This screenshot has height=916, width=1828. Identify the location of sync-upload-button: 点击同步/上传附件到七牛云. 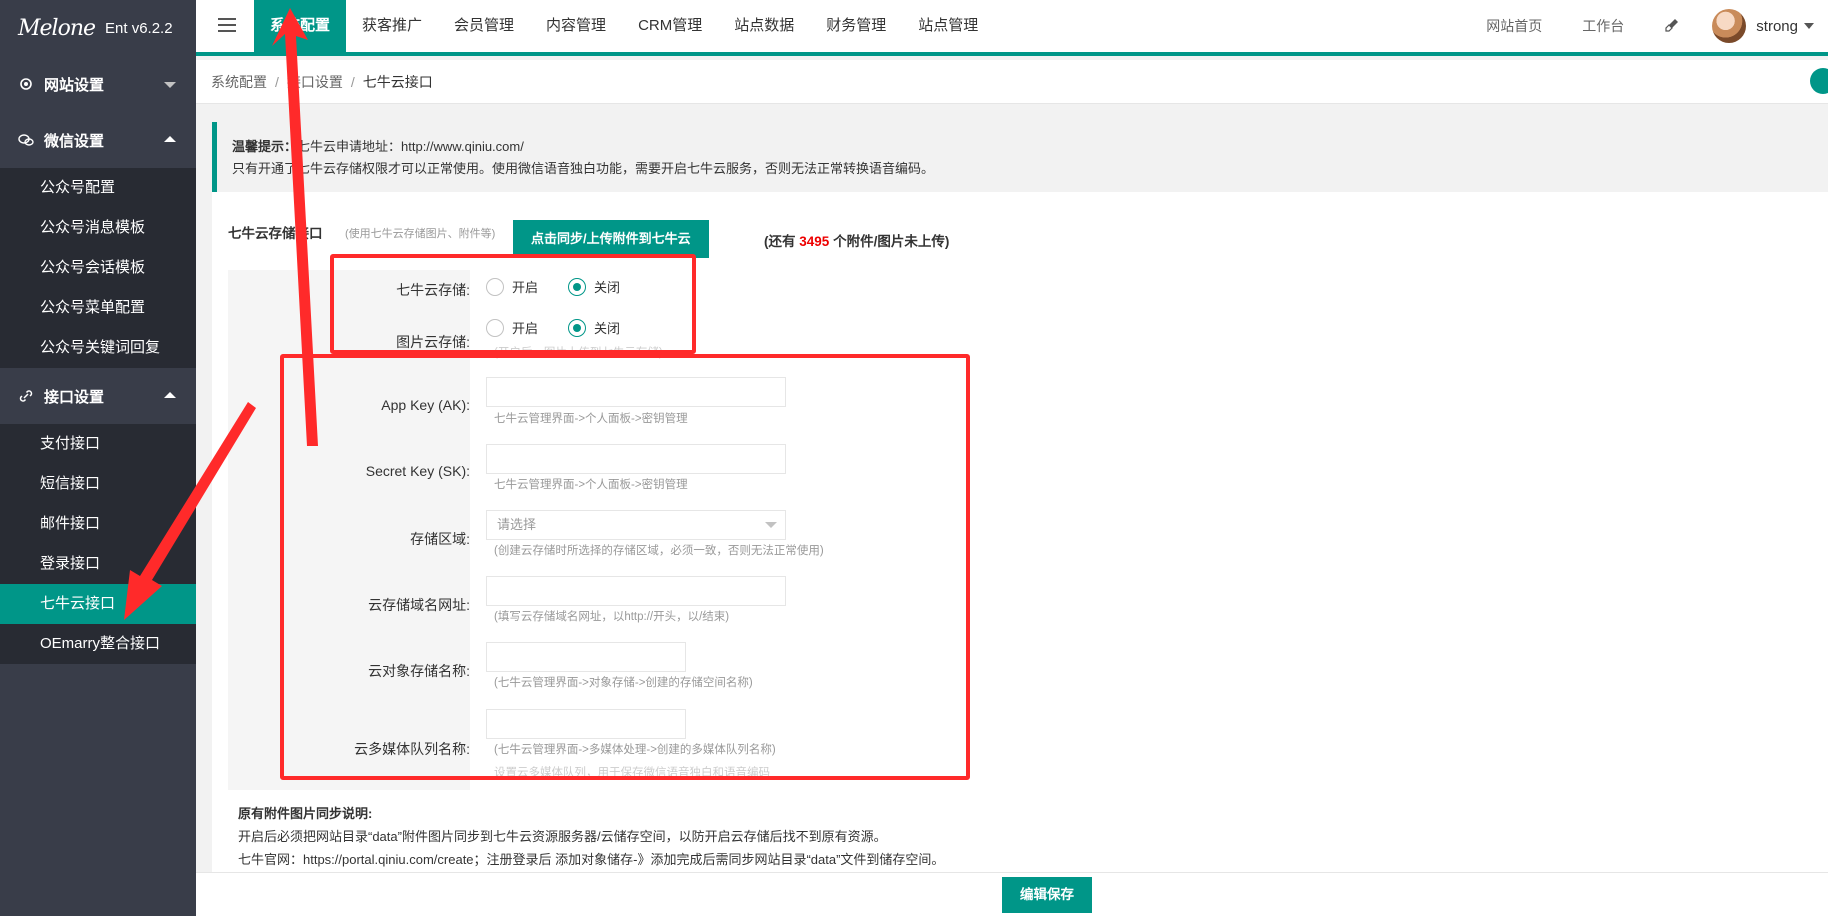
(611, 239).